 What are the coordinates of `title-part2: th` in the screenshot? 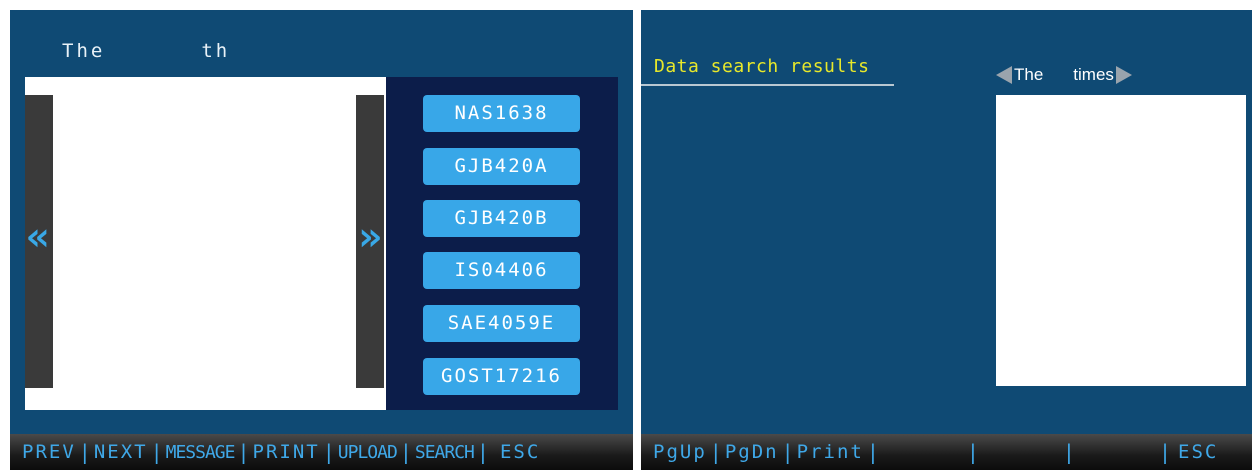 It's located at (216, 51).